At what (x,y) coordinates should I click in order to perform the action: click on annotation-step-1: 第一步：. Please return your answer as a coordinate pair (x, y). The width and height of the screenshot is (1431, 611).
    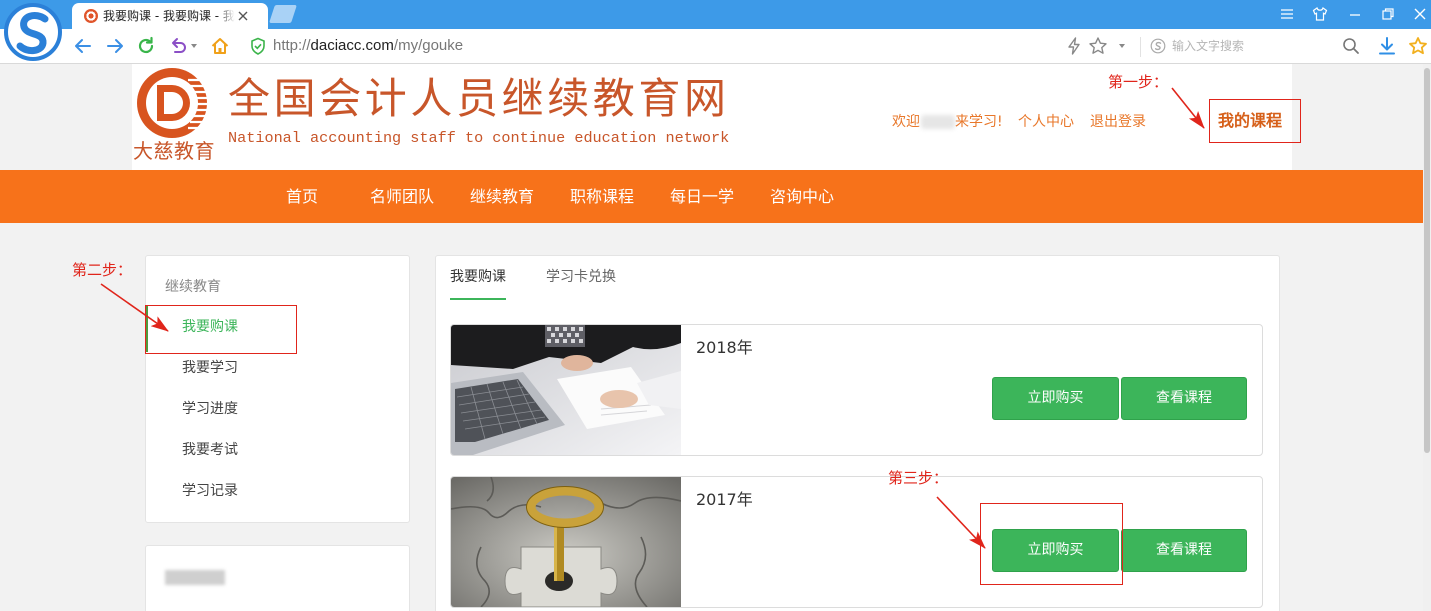
    Looking at the image, I should click on (1138, 82).